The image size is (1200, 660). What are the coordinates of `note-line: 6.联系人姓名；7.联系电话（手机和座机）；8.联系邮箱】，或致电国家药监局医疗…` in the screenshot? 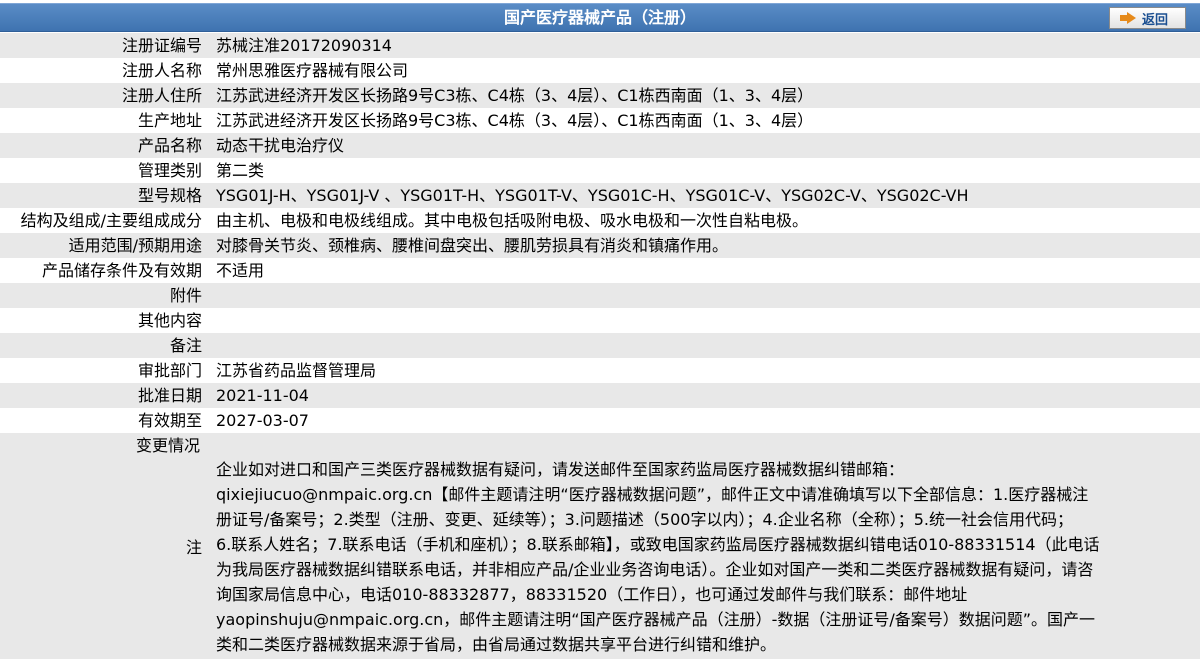 It's located at (658, 544).